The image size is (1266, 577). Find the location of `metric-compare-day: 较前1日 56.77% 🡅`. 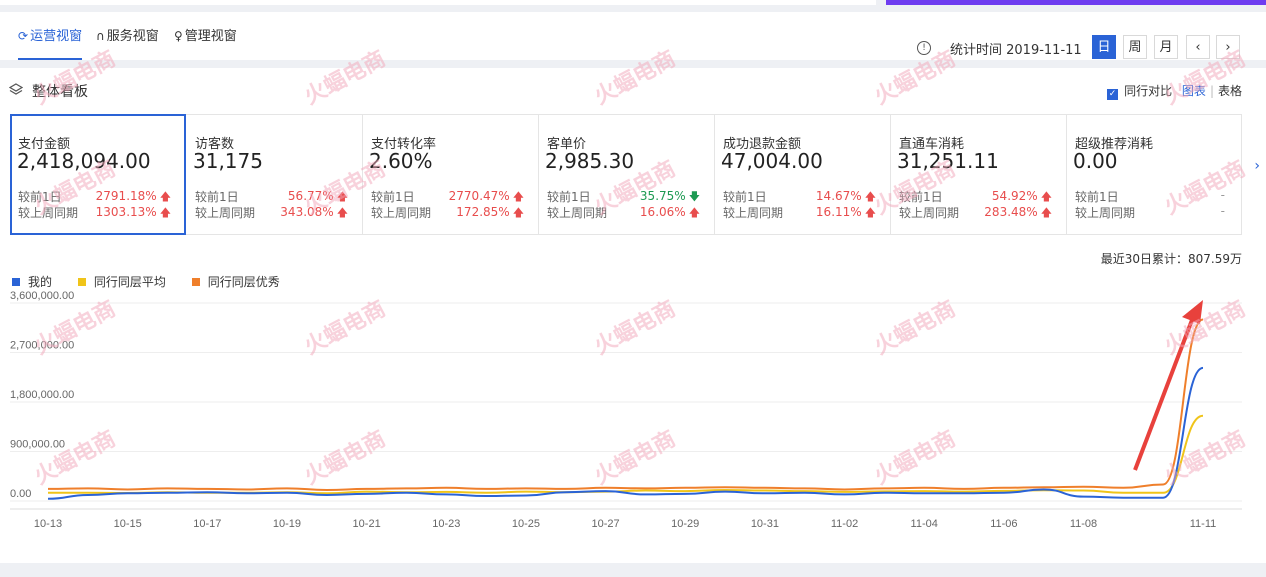

metric-compare-day: 较前1日 56.77% 🡅 is located at coordinates (271, 196).